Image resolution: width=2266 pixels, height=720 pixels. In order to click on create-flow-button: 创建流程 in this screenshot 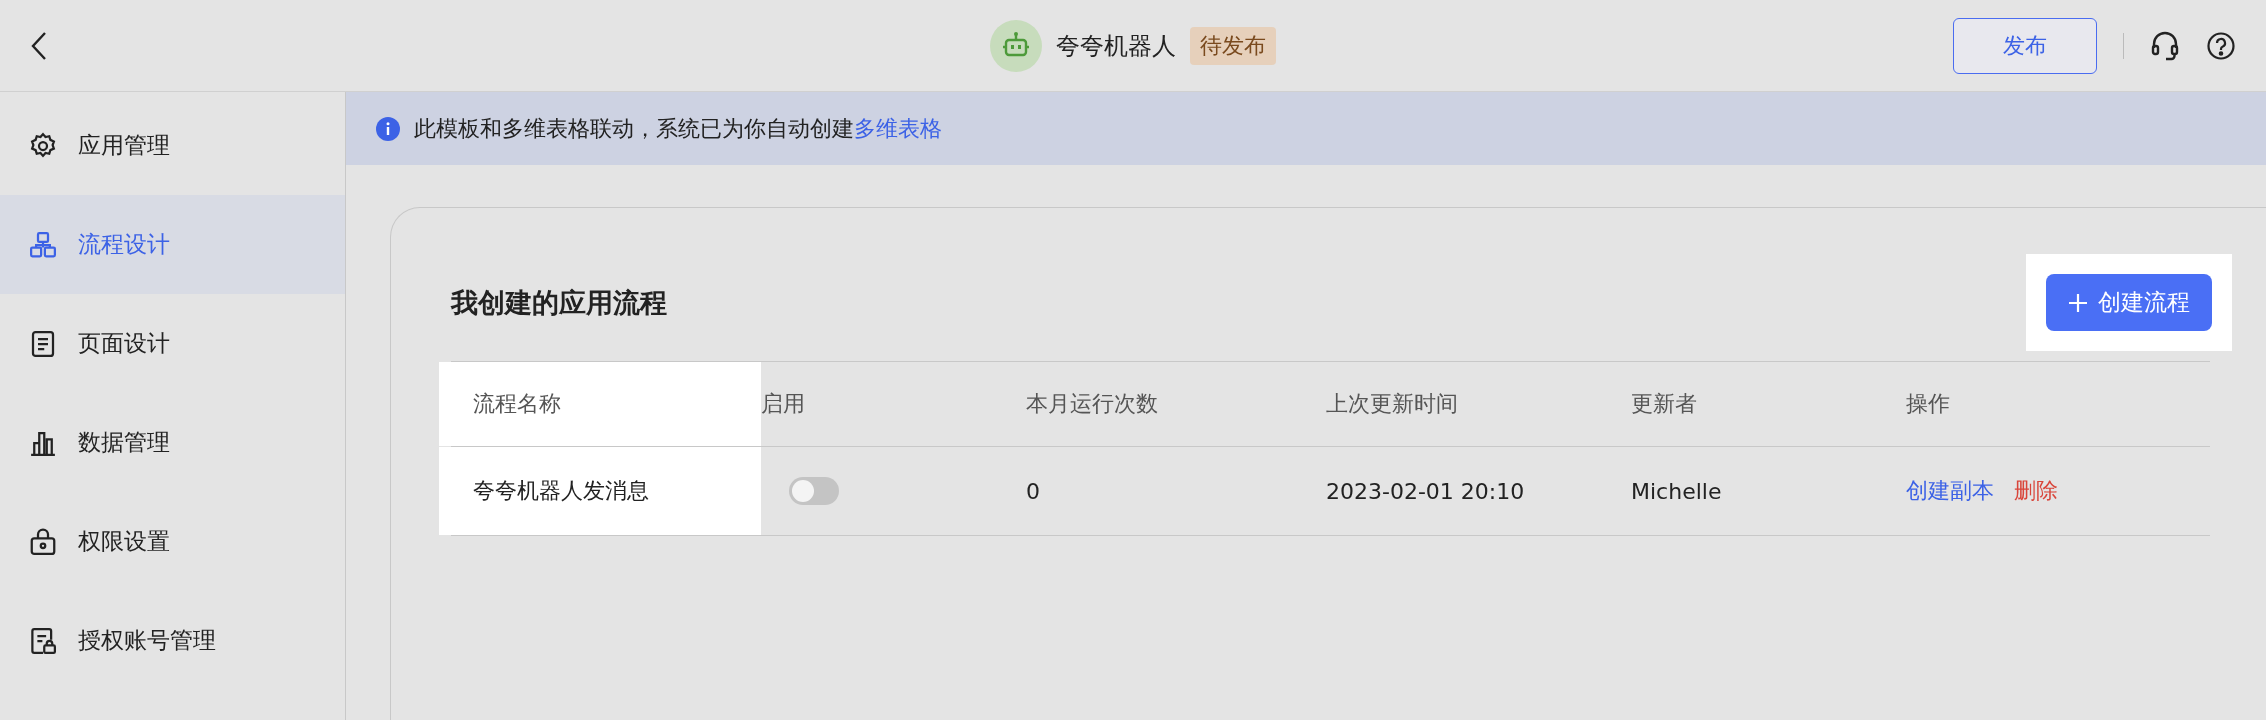, I will do `click(2129, 302)`.